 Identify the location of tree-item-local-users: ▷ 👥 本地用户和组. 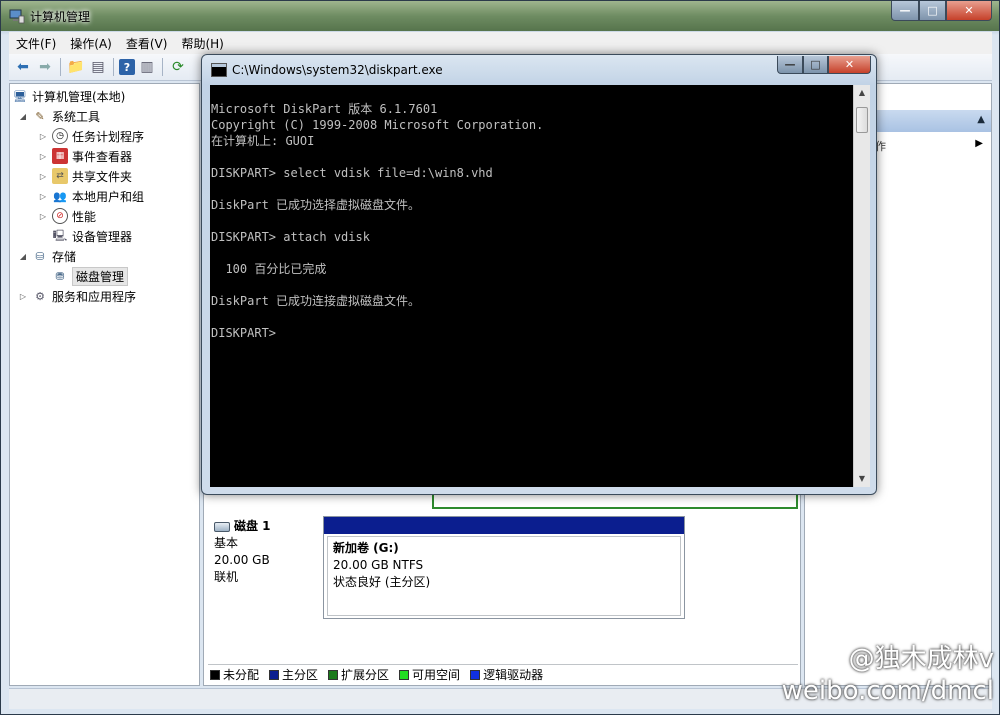
(91, 196).